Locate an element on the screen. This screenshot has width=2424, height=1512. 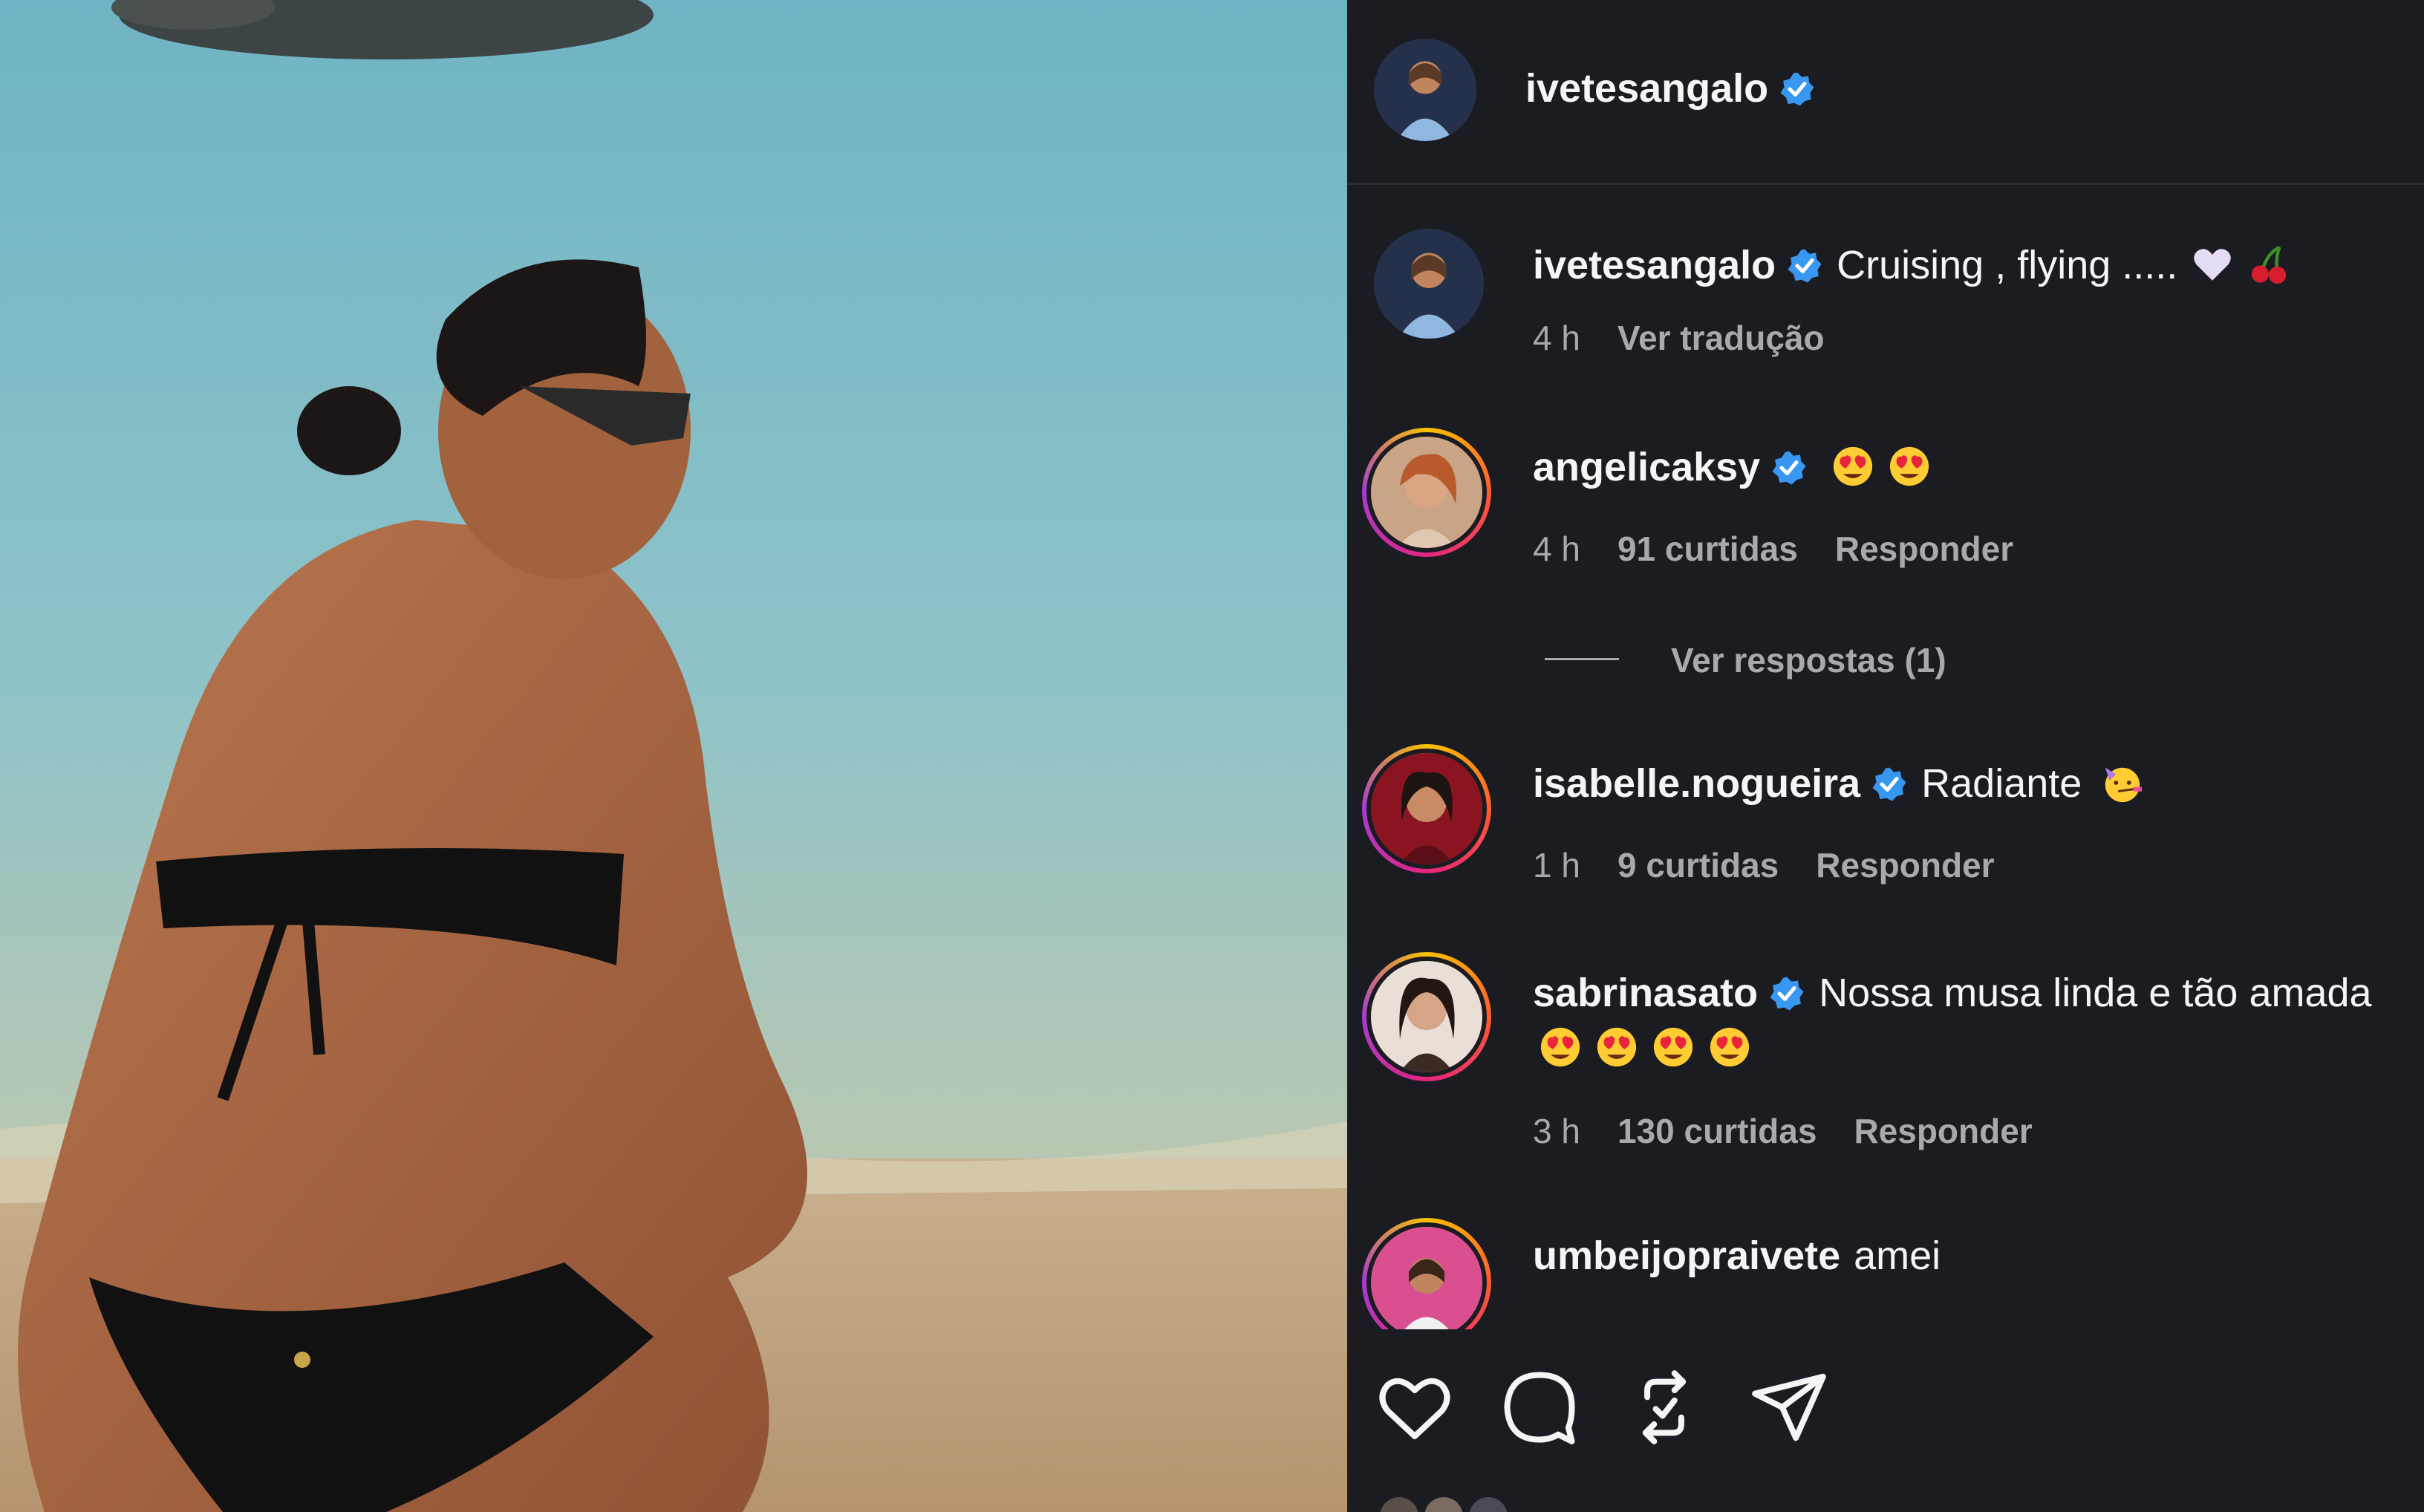
comment-time: 3 h is located at coordinates (1557, 1131).